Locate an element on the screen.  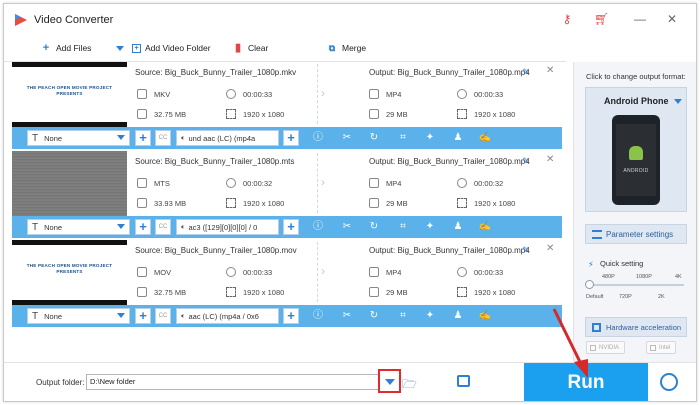
slider-label-4k: 4K is located at coordinates (678, 277).